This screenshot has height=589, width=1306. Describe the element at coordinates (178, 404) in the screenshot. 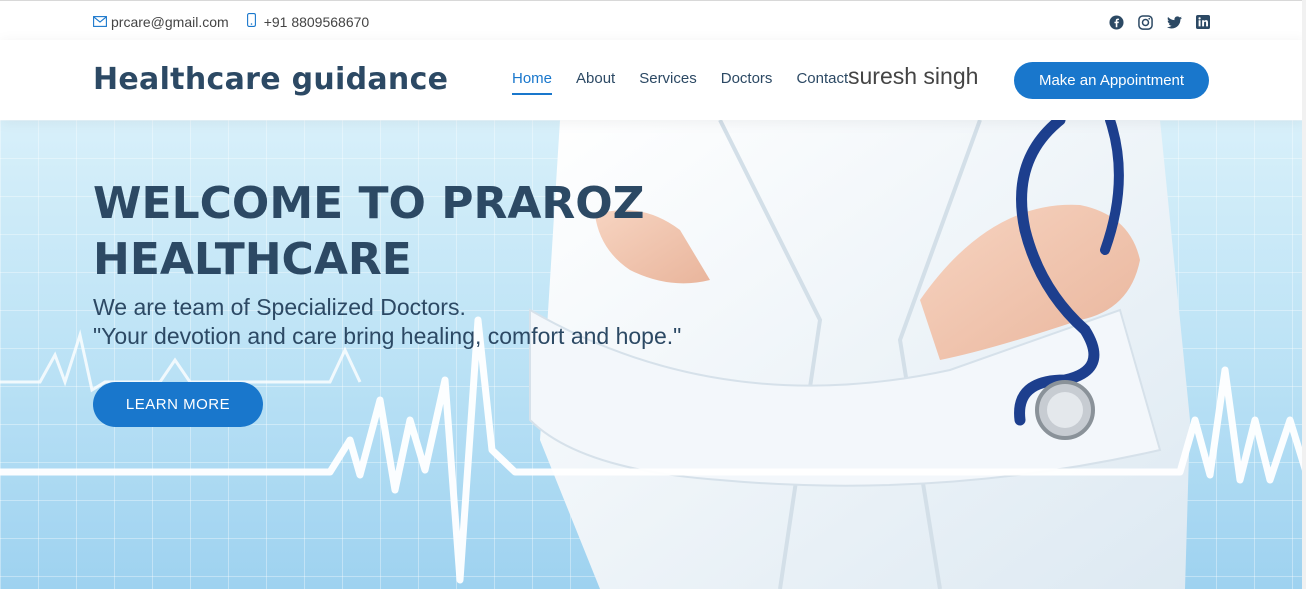

I see `learn-more-button: LEARN MORE` at that location.